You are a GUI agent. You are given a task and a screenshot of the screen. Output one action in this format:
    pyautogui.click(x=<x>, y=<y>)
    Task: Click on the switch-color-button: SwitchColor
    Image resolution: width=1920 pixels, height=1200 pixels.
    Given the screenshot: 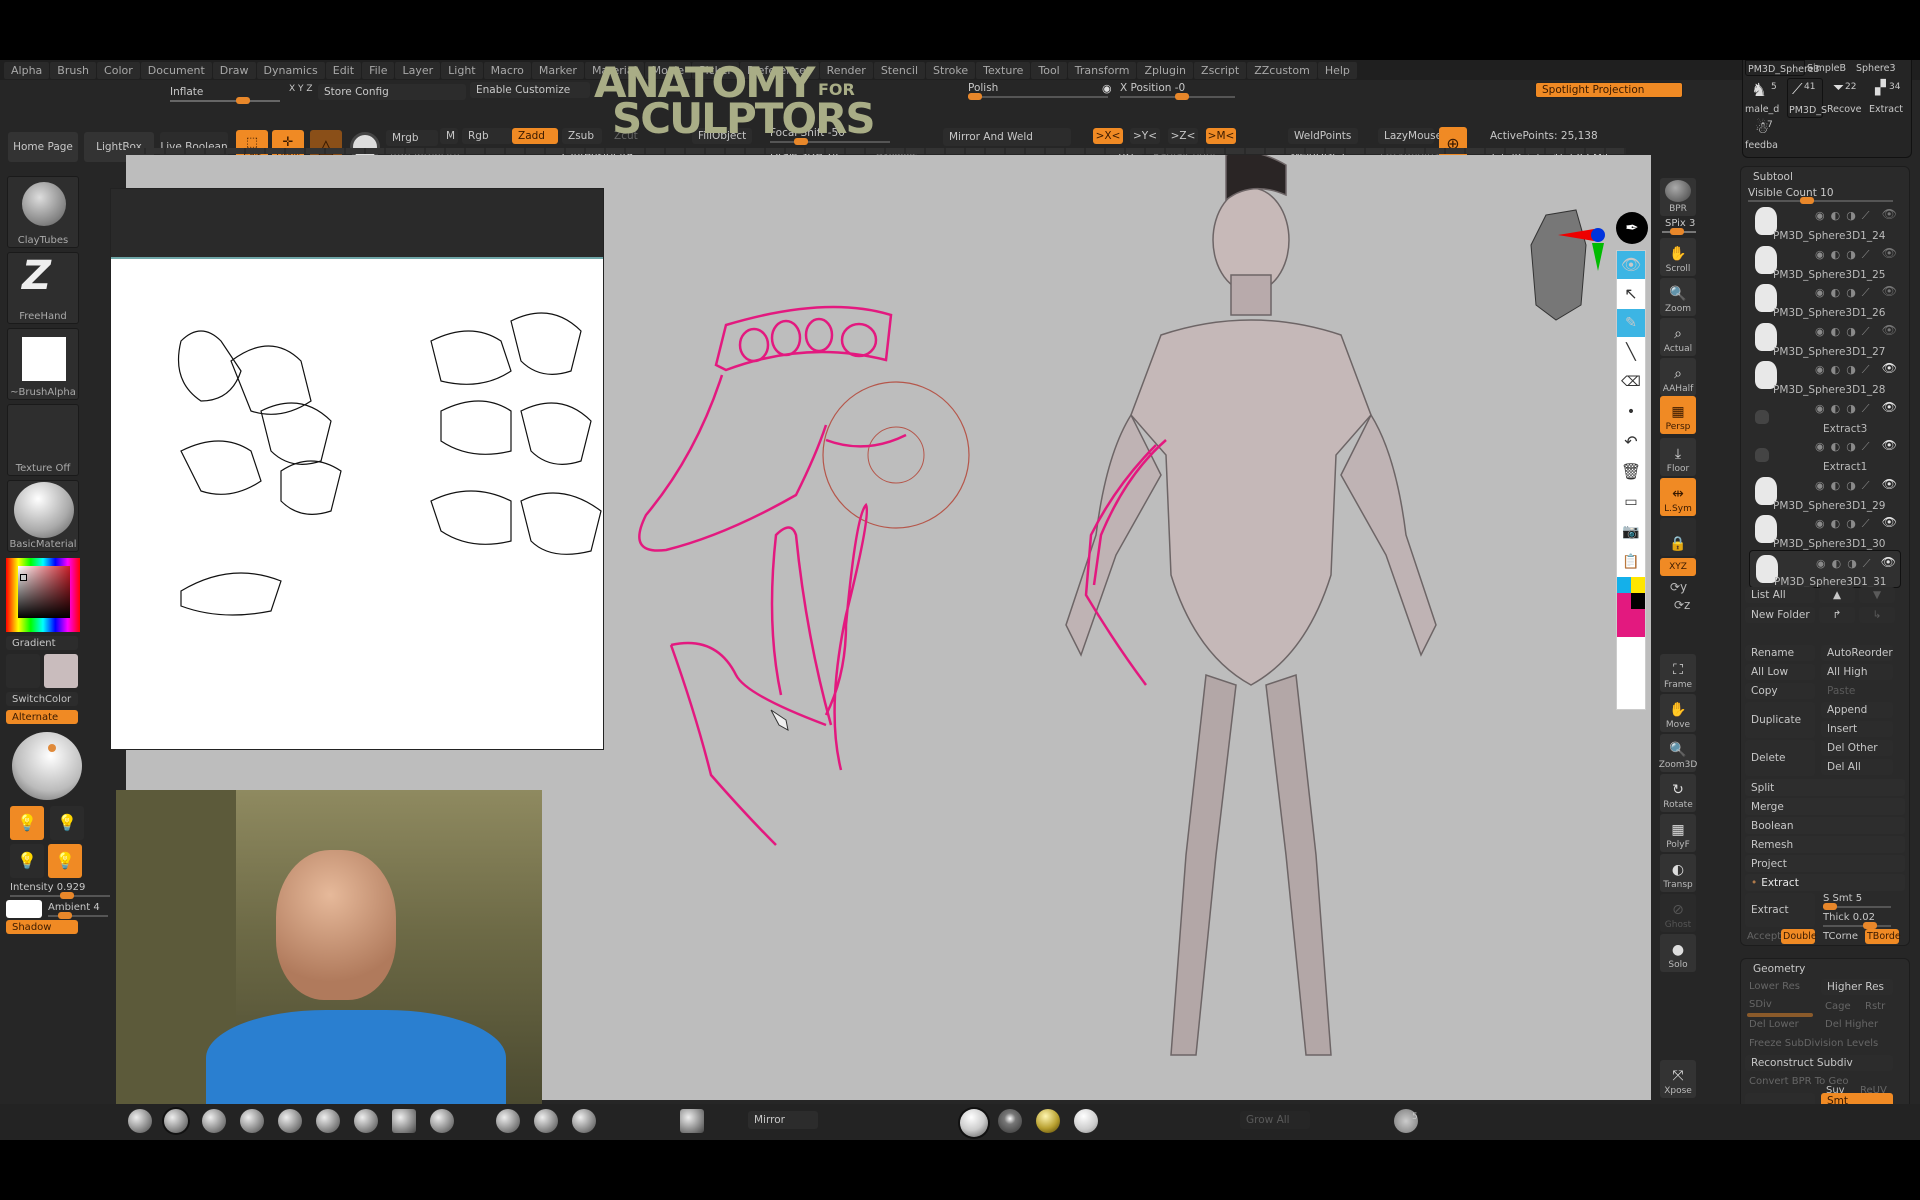 What is the action you would take?
    pyautogui.click(x=42, y=699)
    